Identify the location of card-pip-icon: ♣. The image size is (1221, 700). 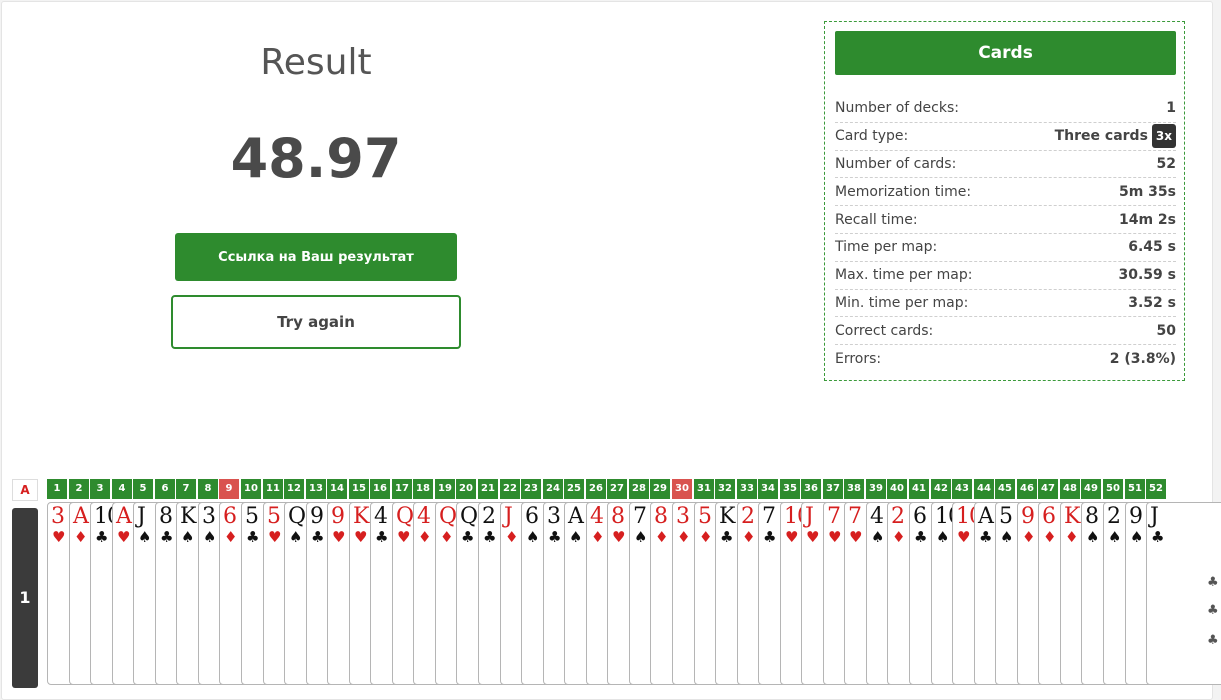
(1213, 610).